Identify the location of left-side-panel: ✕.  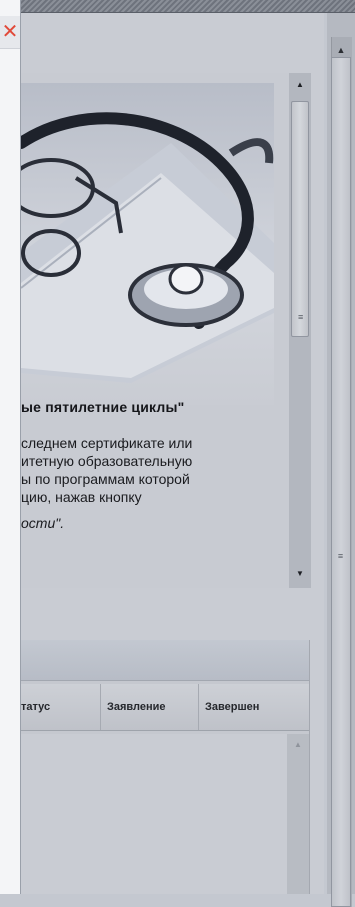
(10, 447).